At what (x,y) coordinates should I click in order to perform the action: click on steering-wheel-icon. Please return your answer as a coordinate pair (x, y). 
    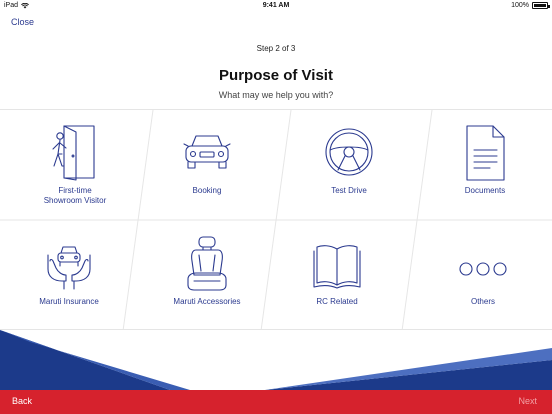
    Looking at the image, I should click on (349, 153).